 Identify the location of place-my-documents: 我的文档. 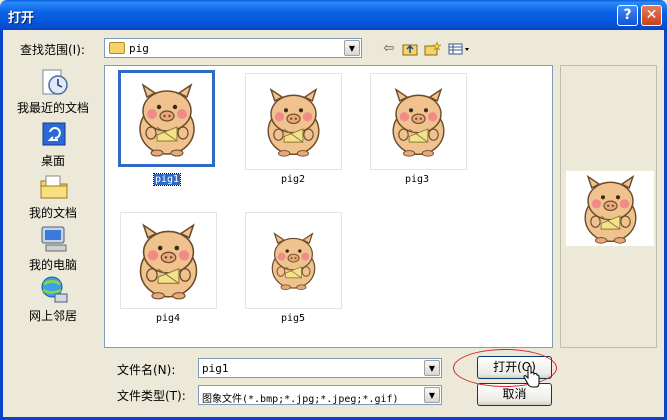
(53, 195).